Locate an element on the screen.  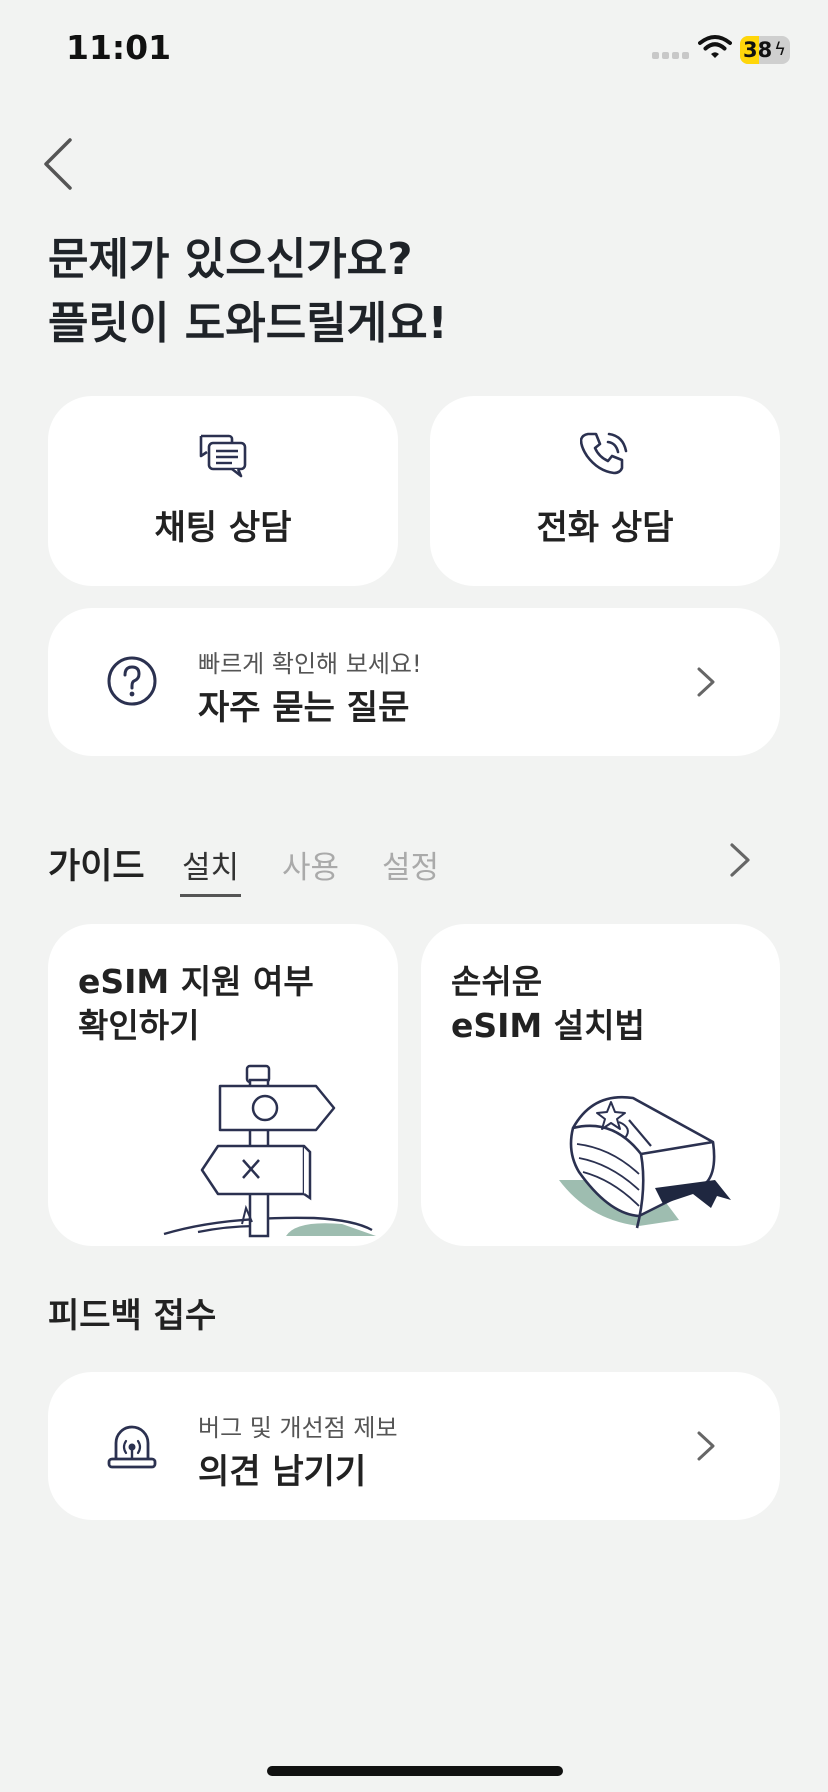
charging-bolt-icon: ϟ is located at coordinates (780, 49).